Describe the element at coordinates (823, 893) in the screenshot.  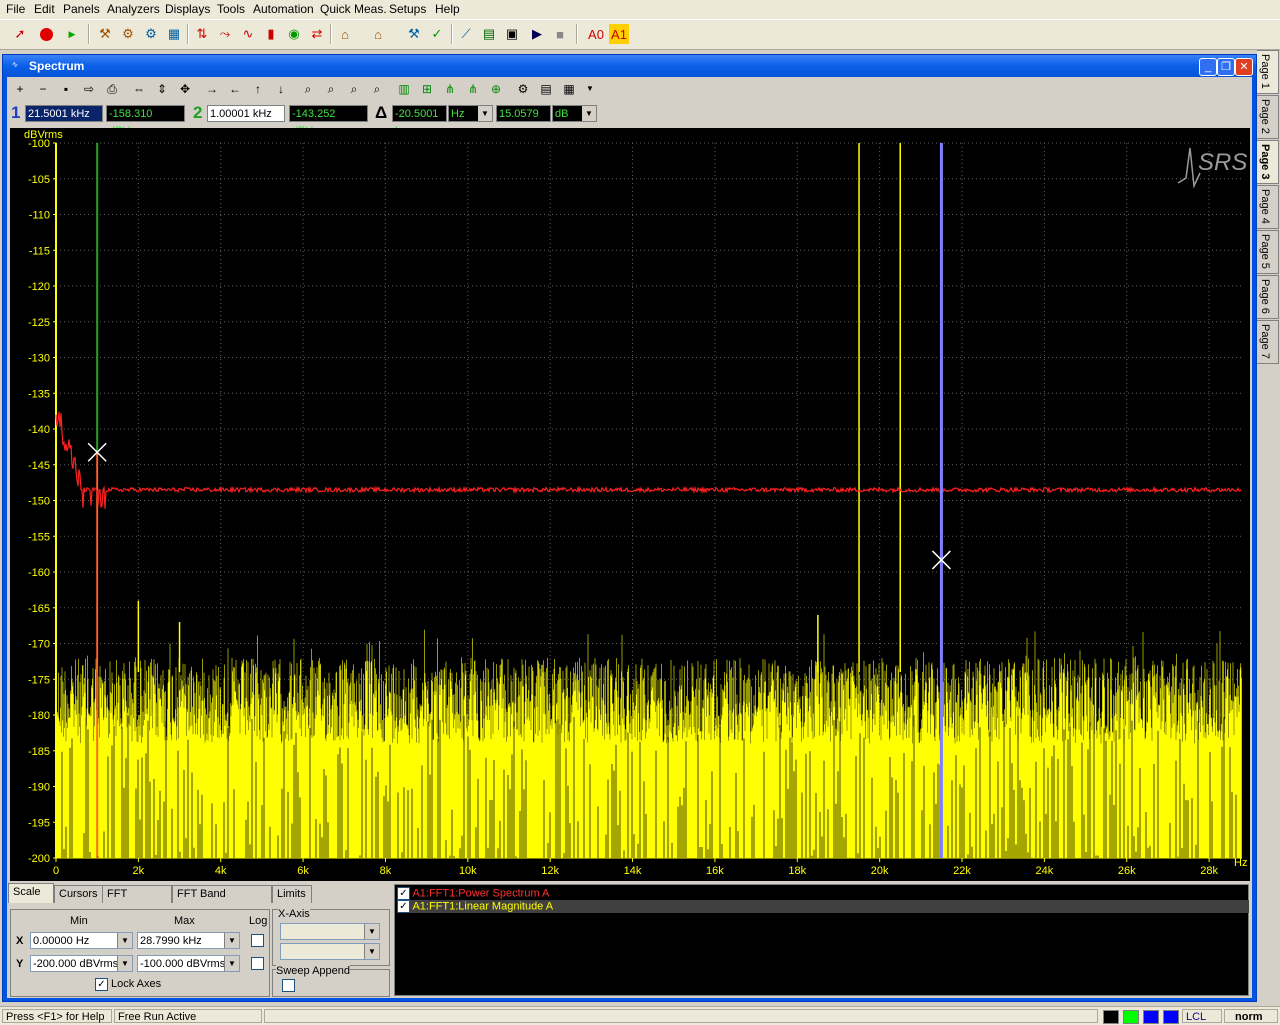
I see `legend-item: ✓ A1:FFT1:Power Spectrum A` at that location.